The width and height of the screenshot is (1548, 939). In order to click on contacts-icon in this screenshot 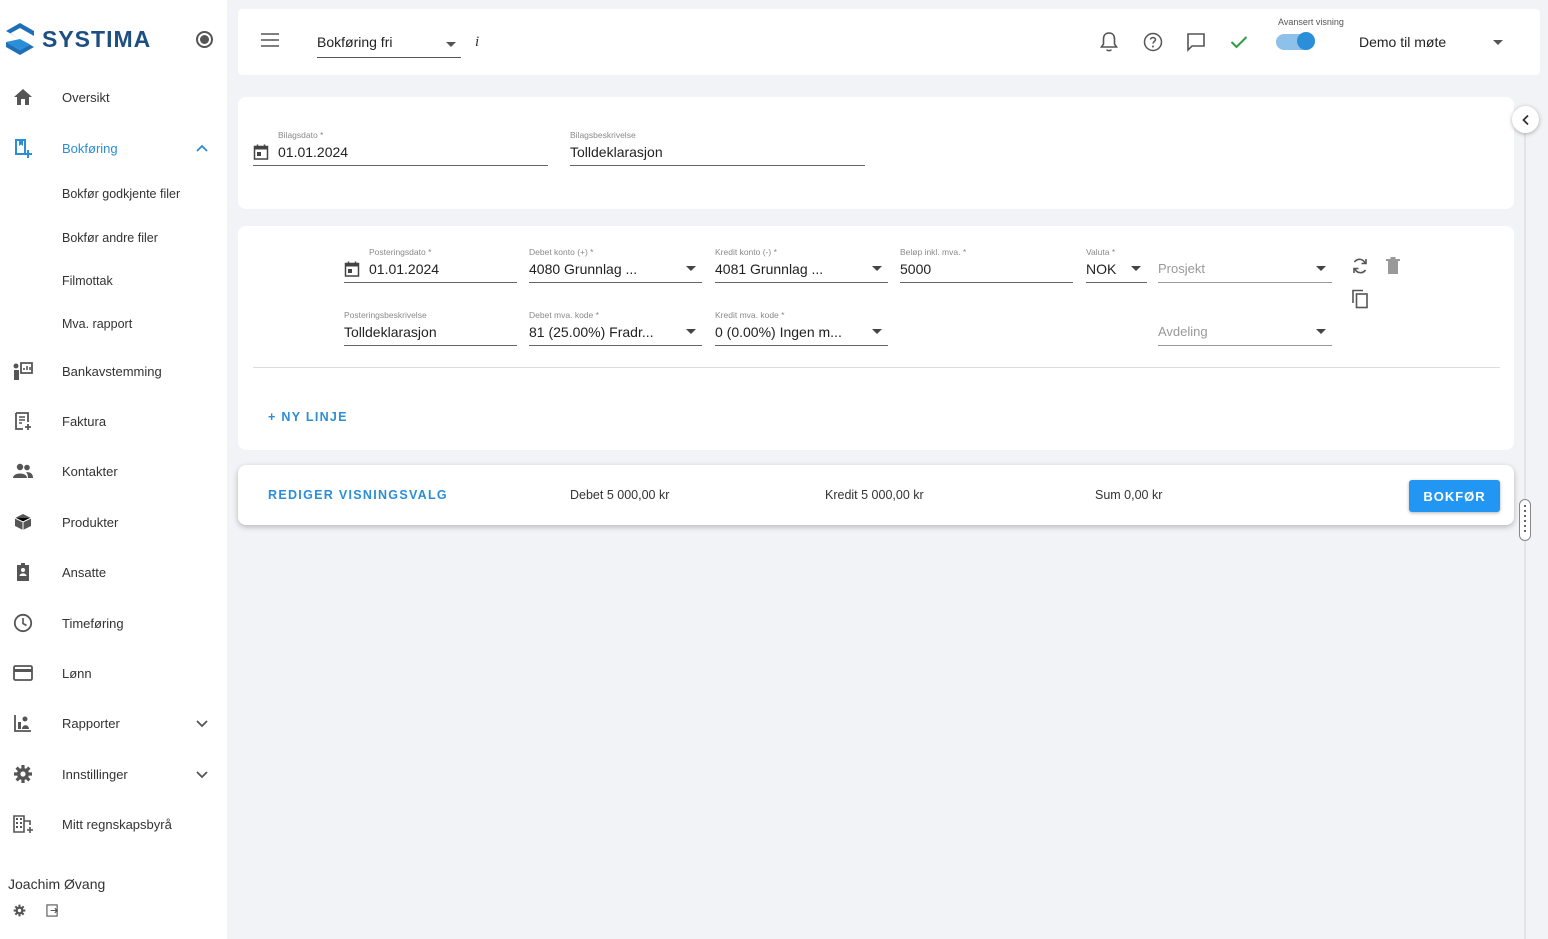, I will do `click(23, 471)`.